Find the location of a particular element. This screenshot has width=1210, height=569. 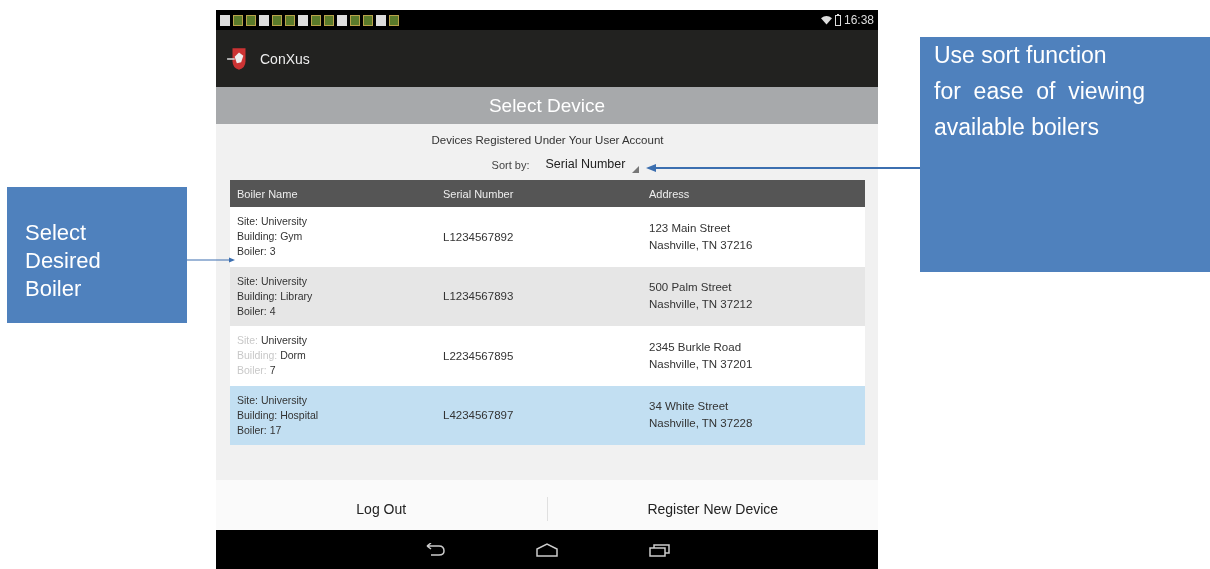

address-line: 34 White Street is located at coordinates (689, 407).